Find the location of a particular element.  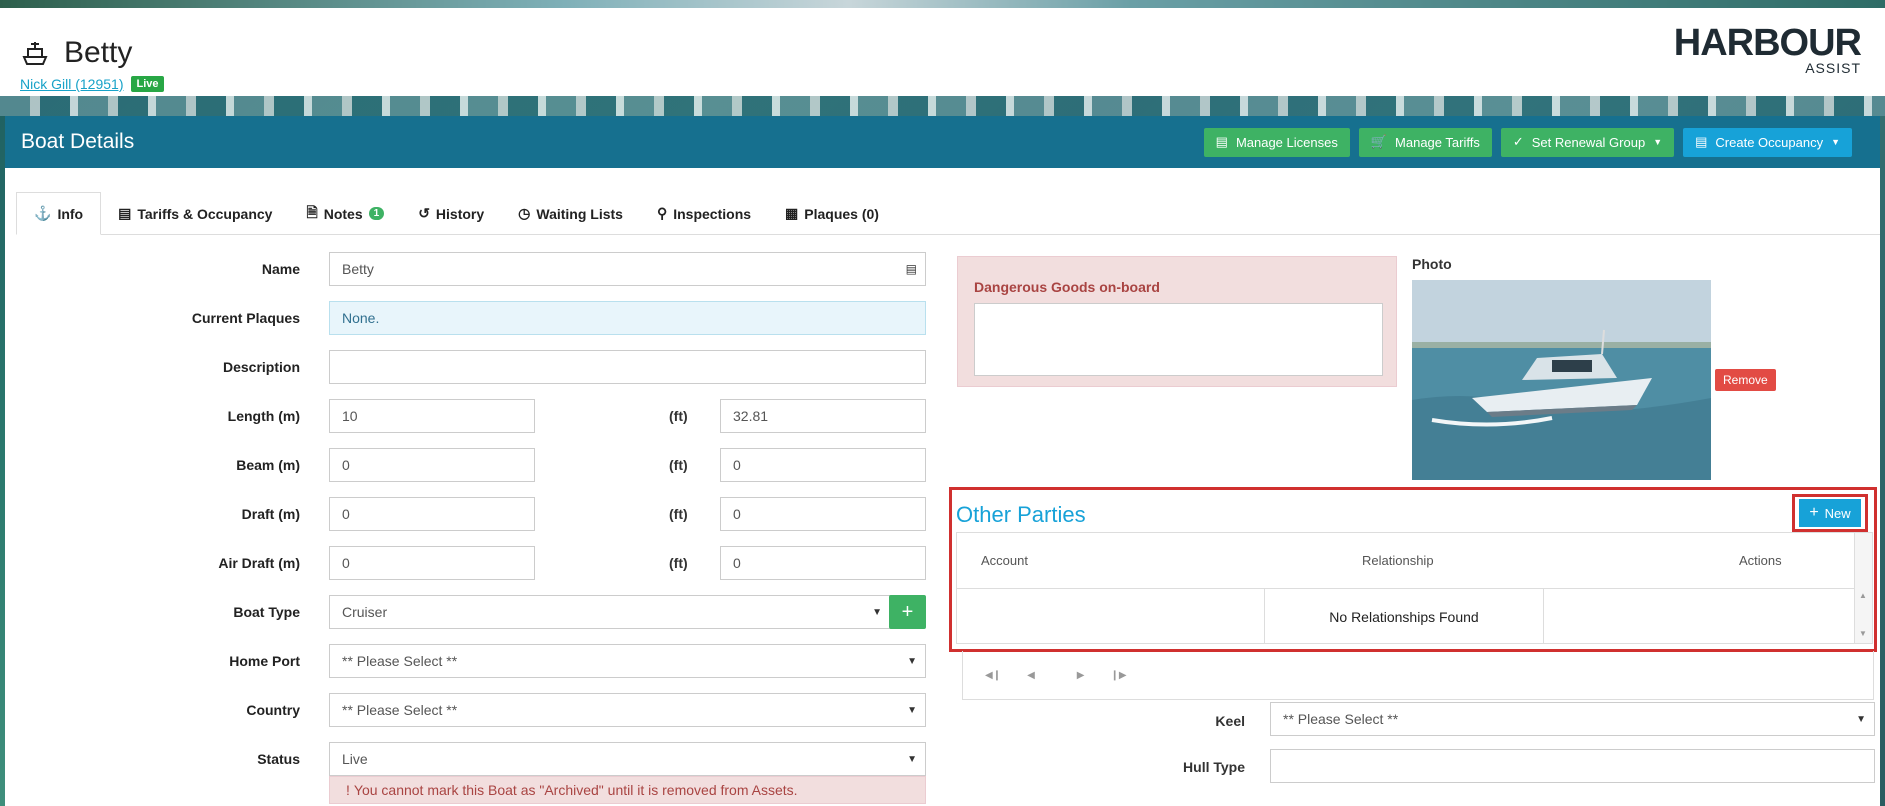

history-icon: ↺ is located at coordinates (424, 213).